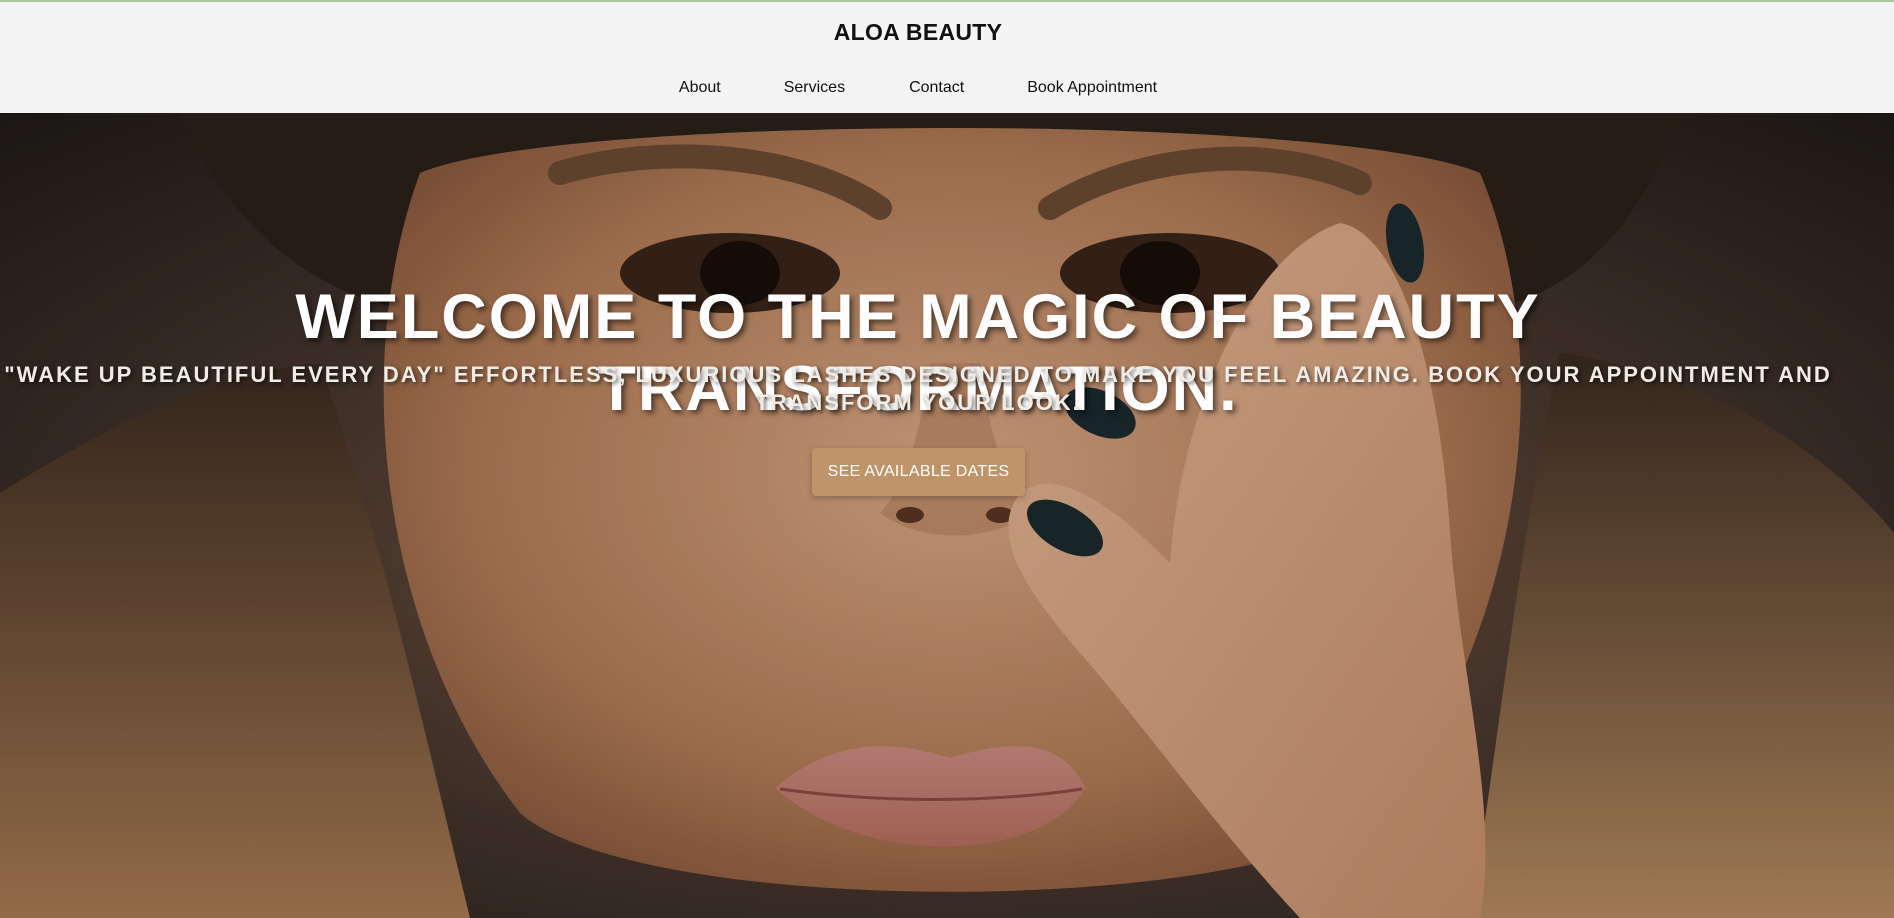 The width and height of the screenshot is (1894, 918). Describe the element at coordinates (1092, 88) in the screenshot. I see `nav-link-book-appointment: Book Appointment` at that location.